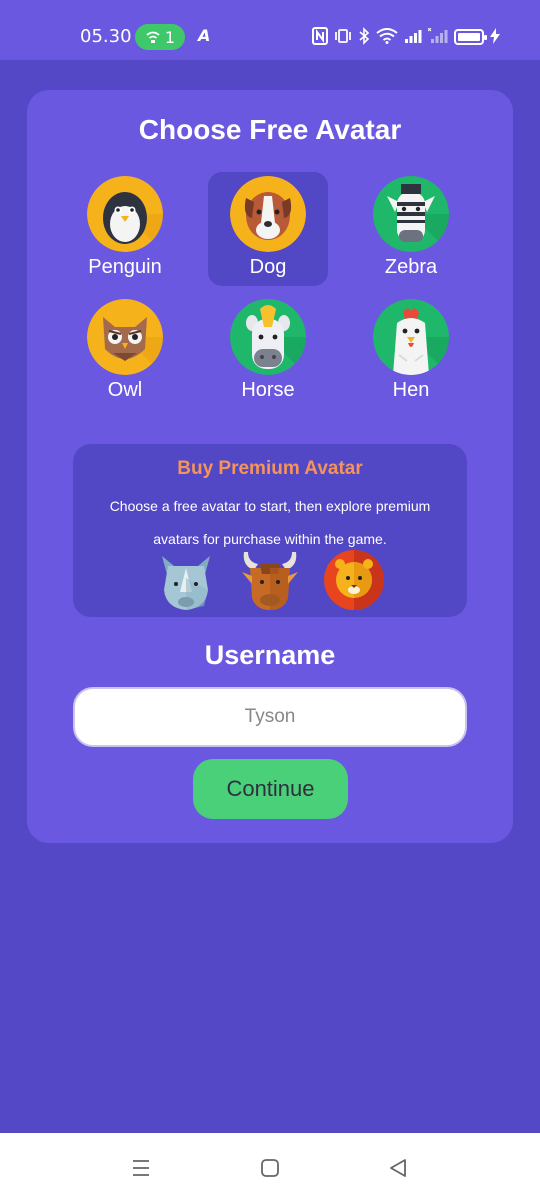 This screenshot has height=1200, width=540. Describe the element at coordinates (125, 337) in the screenshot. I see `owl-icon` at that location.